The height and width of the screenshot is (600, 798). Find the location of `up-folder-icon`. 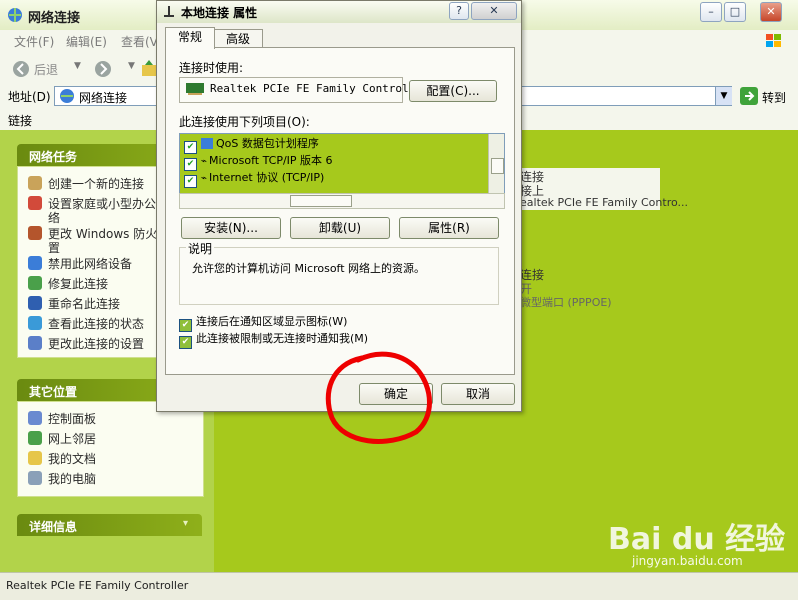

up-folder-icon is located at coordinates (149, 68).